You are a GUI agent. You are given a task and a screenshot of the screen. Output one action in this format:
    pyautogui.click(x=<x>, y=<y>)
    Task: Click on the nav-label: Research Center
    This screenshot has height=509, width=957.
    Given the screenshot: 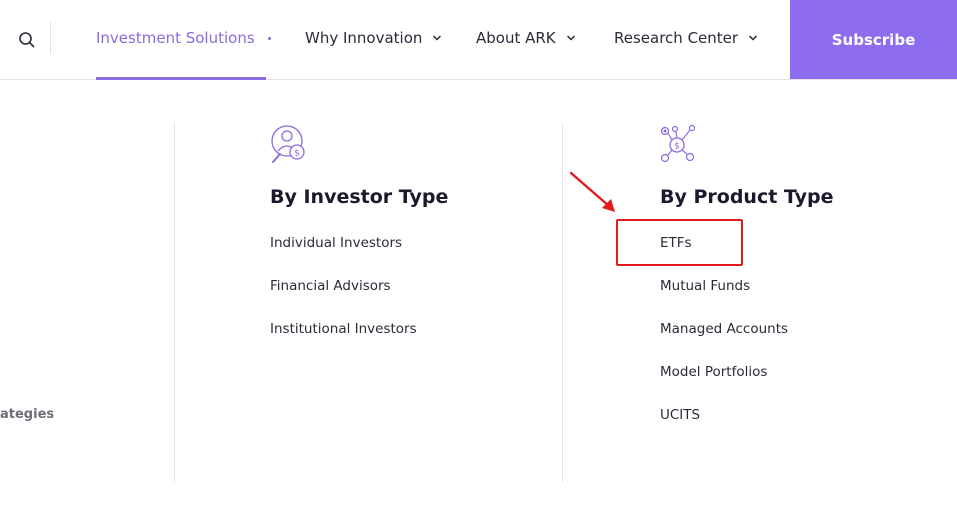 What is the action you would take?
    pyautogui.click(x=676, y=38)
    